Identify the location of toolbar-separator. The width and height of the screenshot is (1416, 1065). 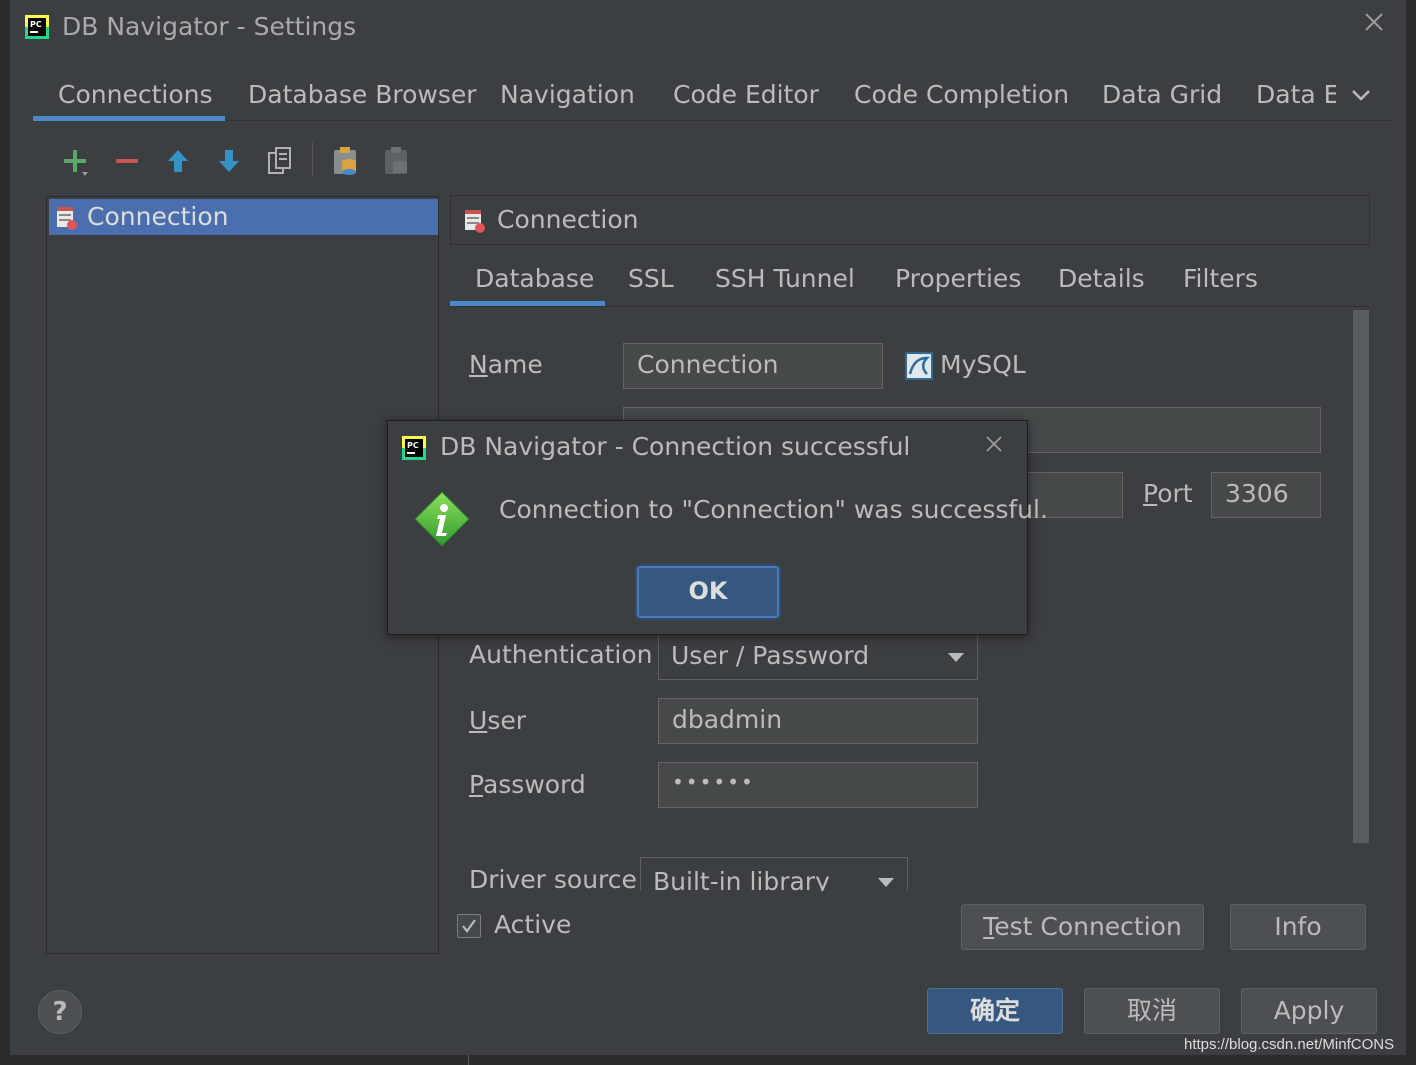
(312, 159).